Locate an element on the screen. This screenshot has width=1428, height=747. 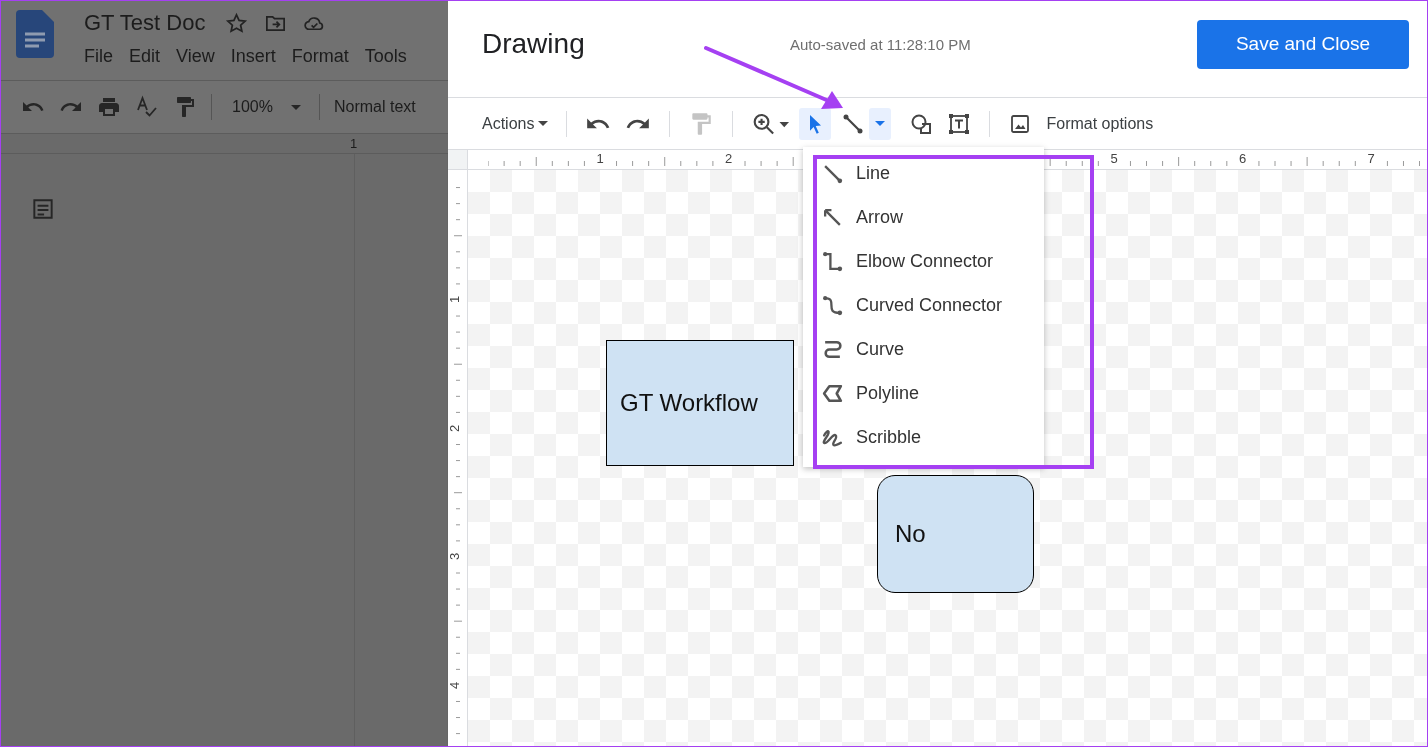
zoom-dropdown: 100% is located at coordinates (265, 107).